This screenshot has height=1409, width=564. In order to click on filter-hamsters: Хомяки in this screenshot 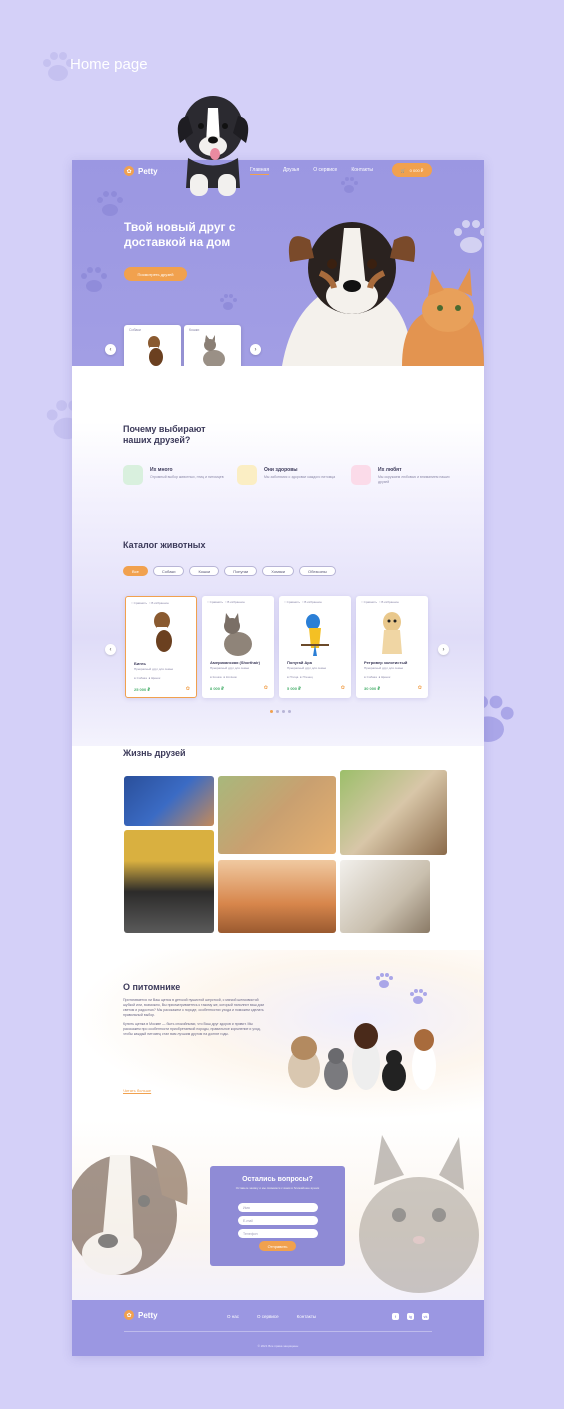, I will do `click(278, 571)`.